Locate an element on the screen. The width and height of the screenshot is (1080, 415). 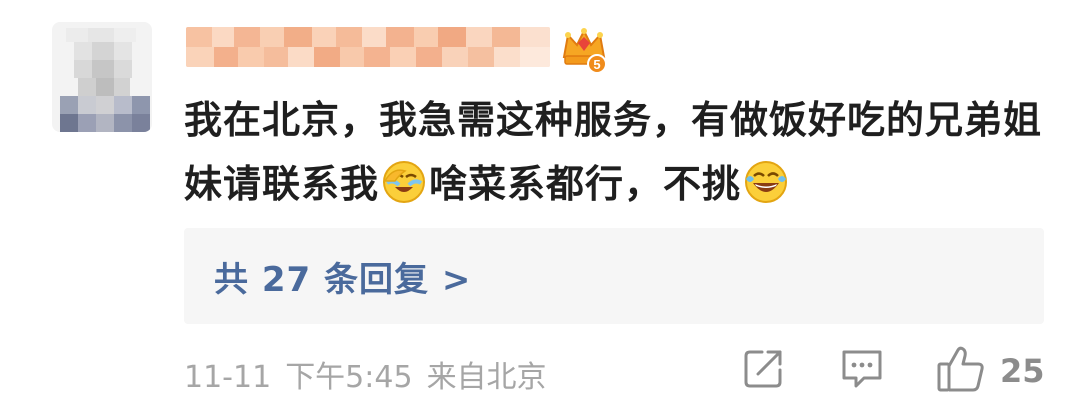
username is located at coordinates (368, 47).